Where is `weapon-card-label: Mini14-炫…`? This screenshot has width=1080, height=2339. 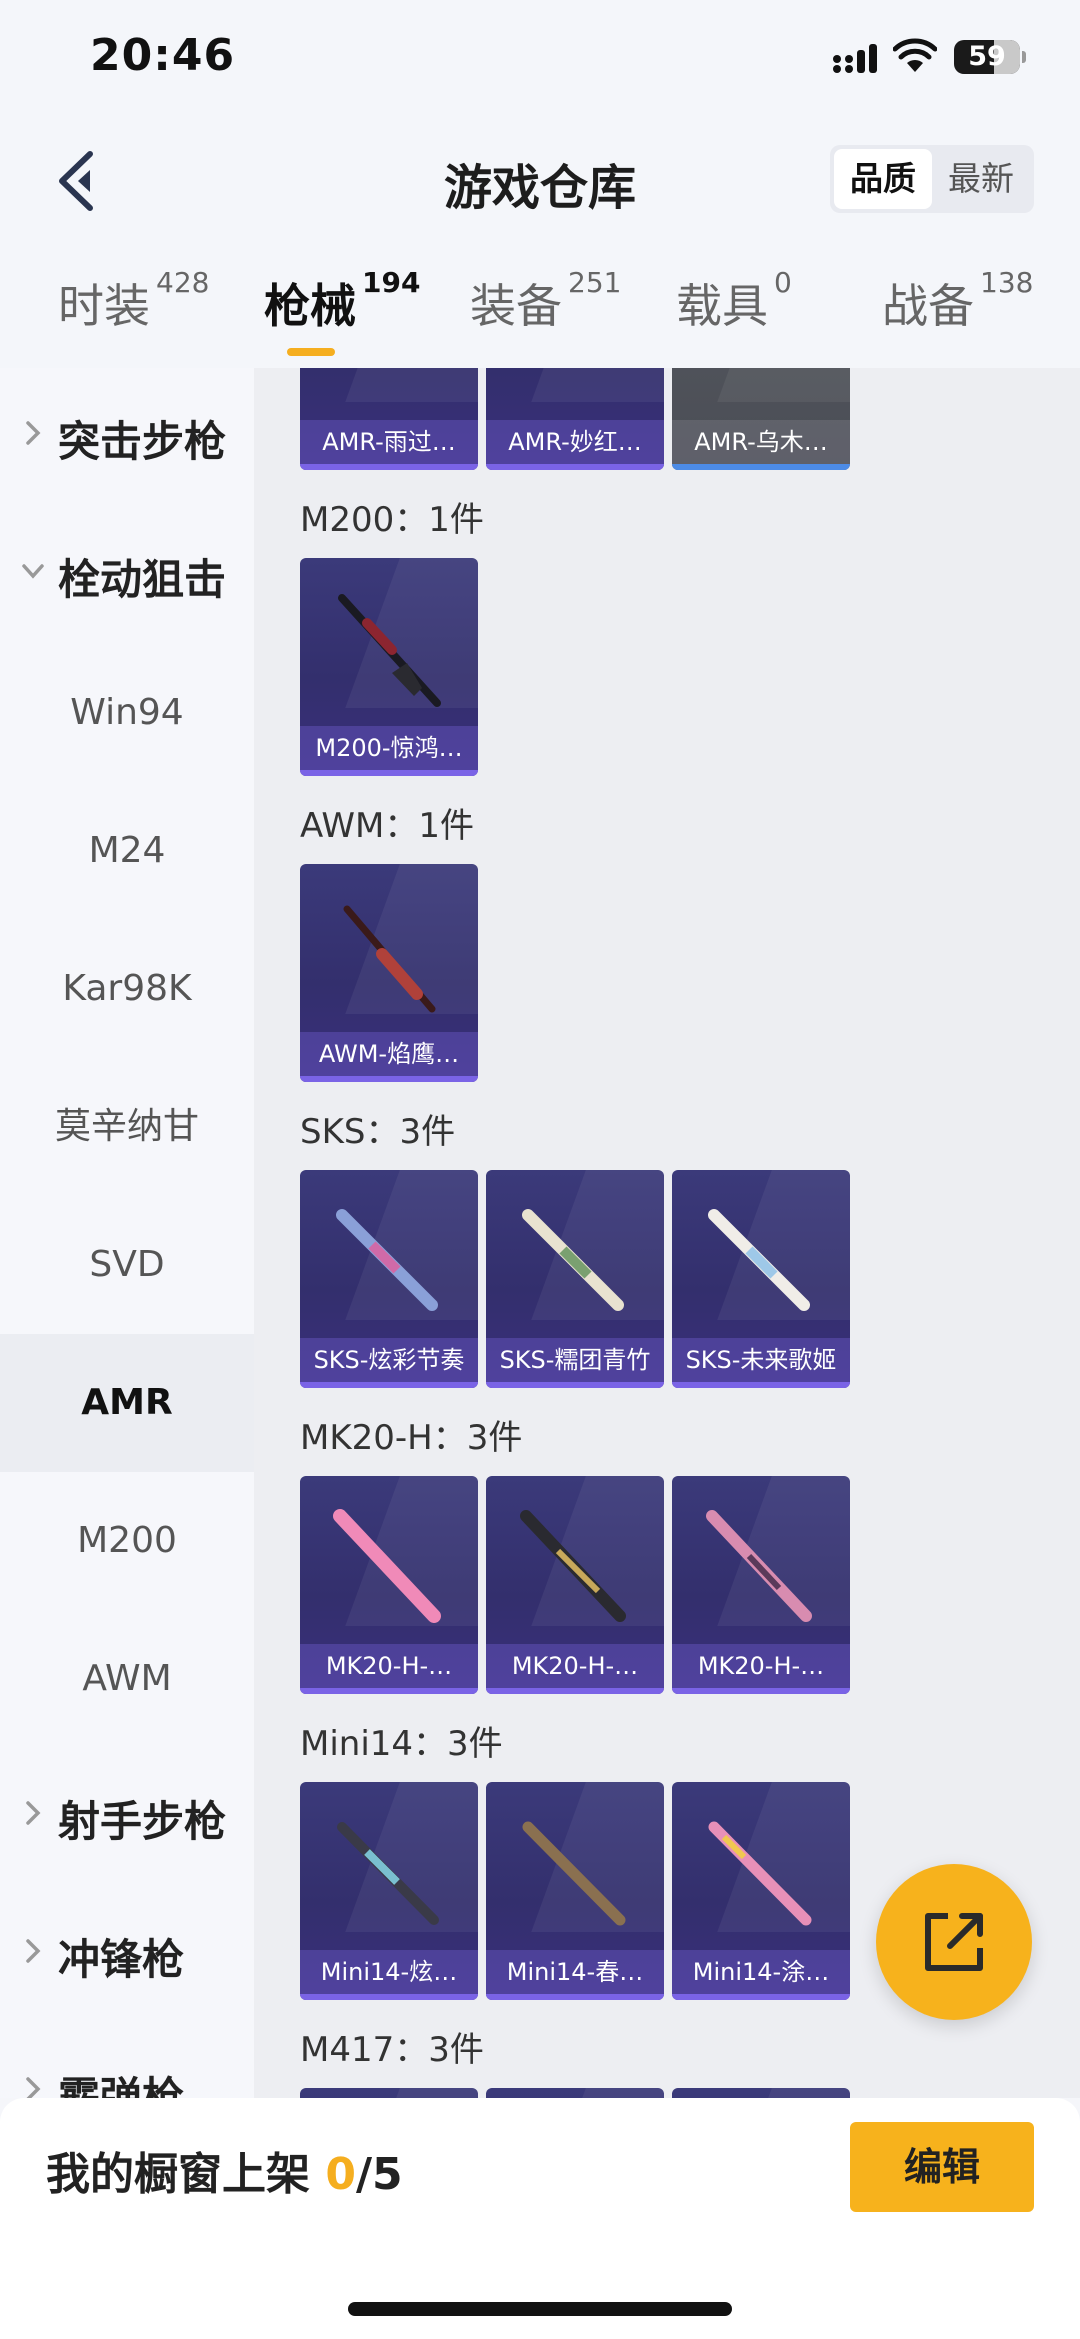 weapon-card-label: Mini14-炫… is located at coordinates (389, 1972).